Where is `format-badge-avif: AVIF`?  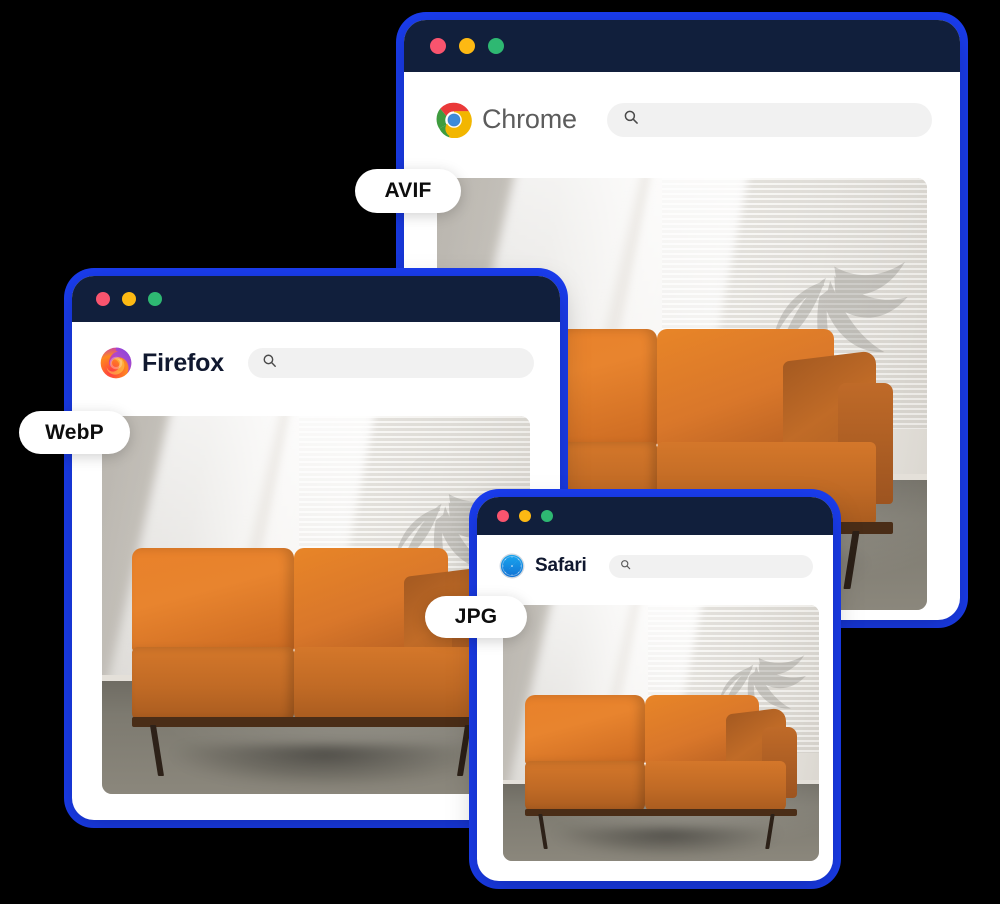
format-badge-avif: AVIF is located at coordinates (408, 191).